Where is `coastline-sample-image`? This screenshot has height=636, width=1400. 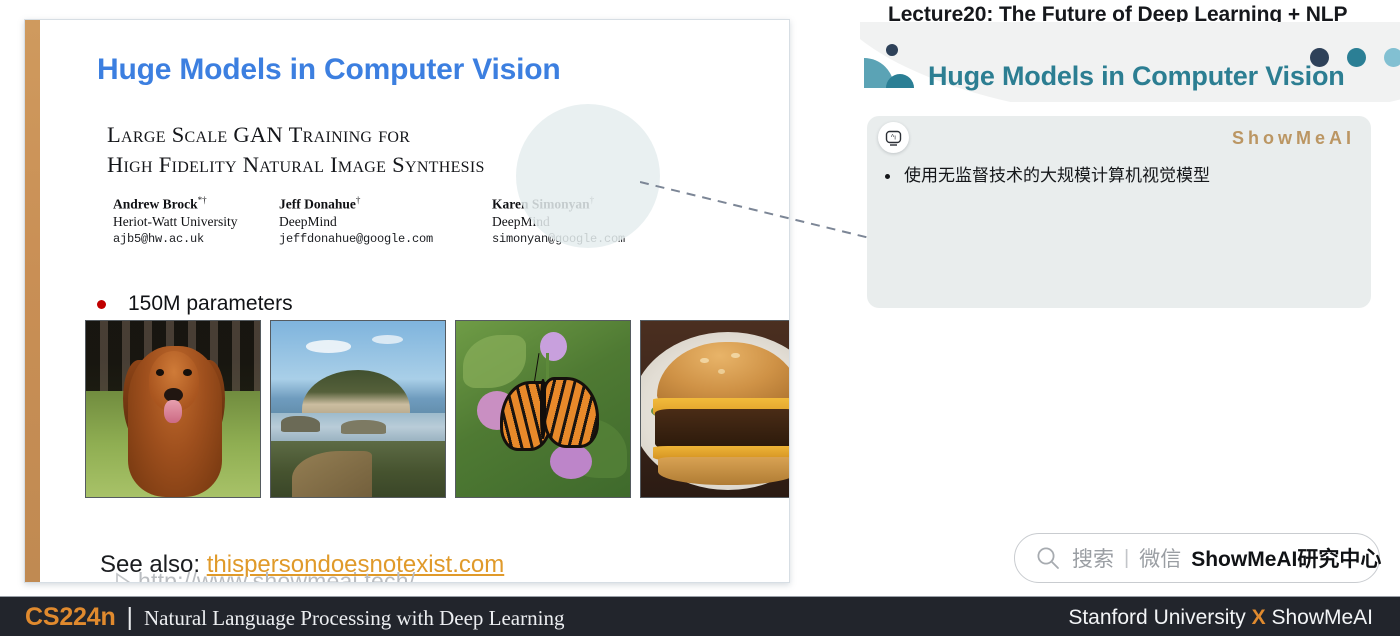
coastline-sample-image is located at coordinates (358, 409).